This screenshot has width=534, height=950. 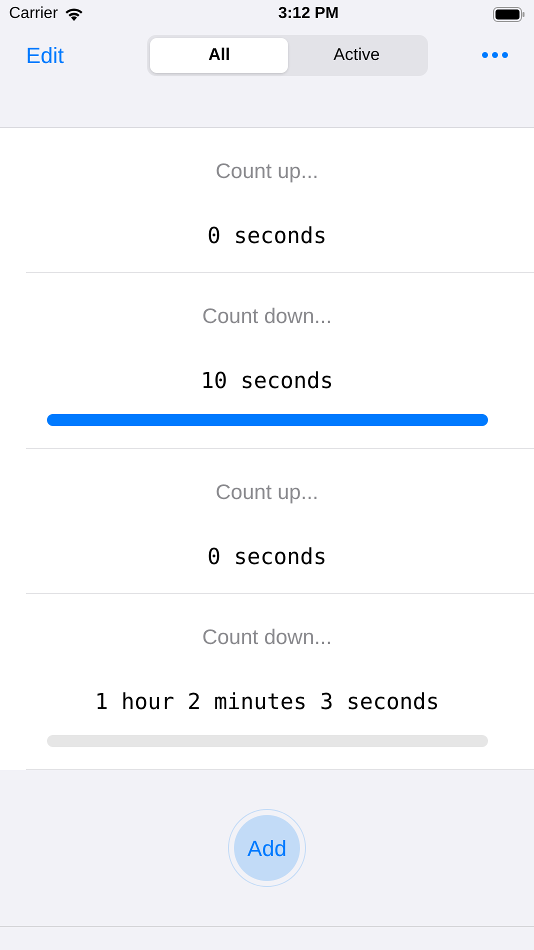 What do you see at coordinates (74, 14) in the screenshot?
I see `wifi-icon` at bounding box center [74, 14].